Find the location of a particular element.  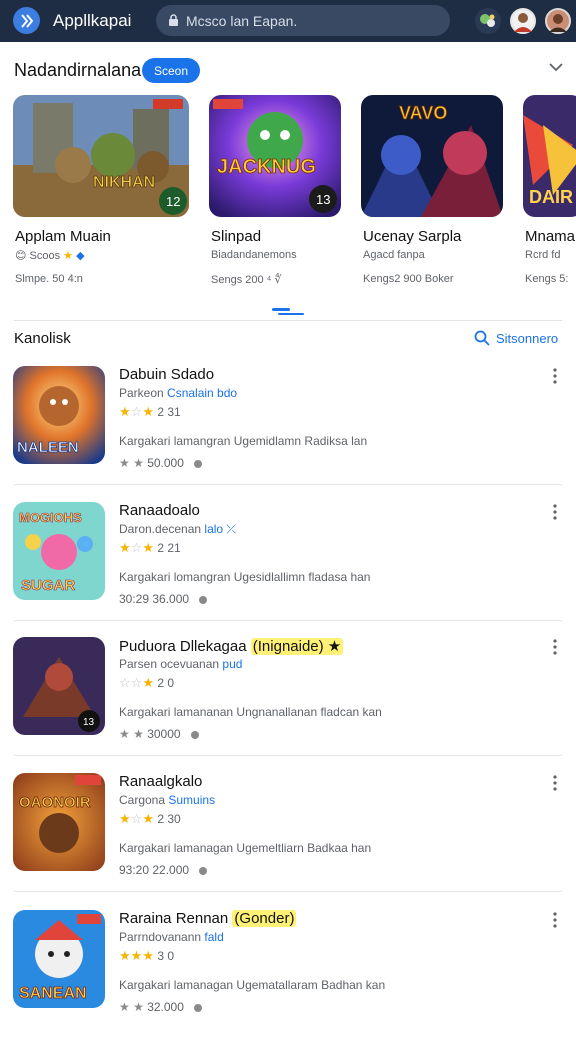

search-input is located at coordinates (311, 20).